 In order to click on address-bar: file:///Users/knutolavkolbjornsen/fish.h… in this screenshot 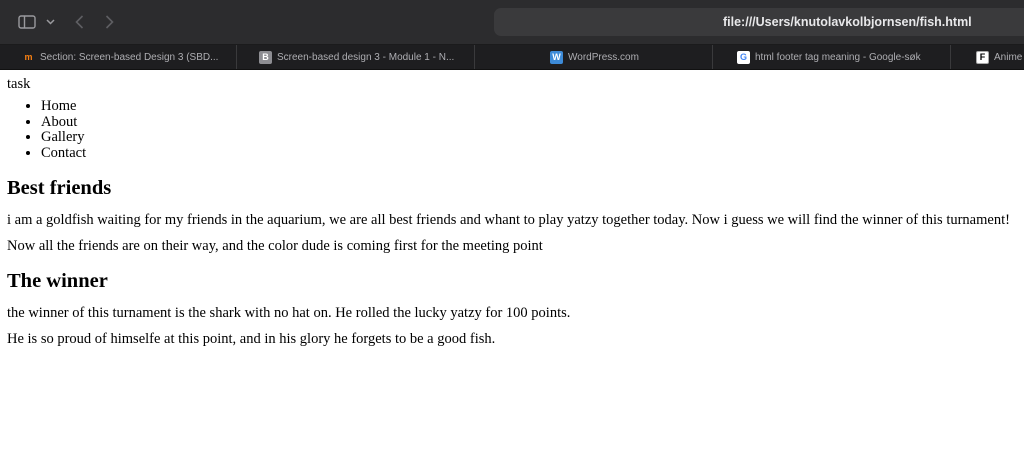, I will do `click(759, 22)`.